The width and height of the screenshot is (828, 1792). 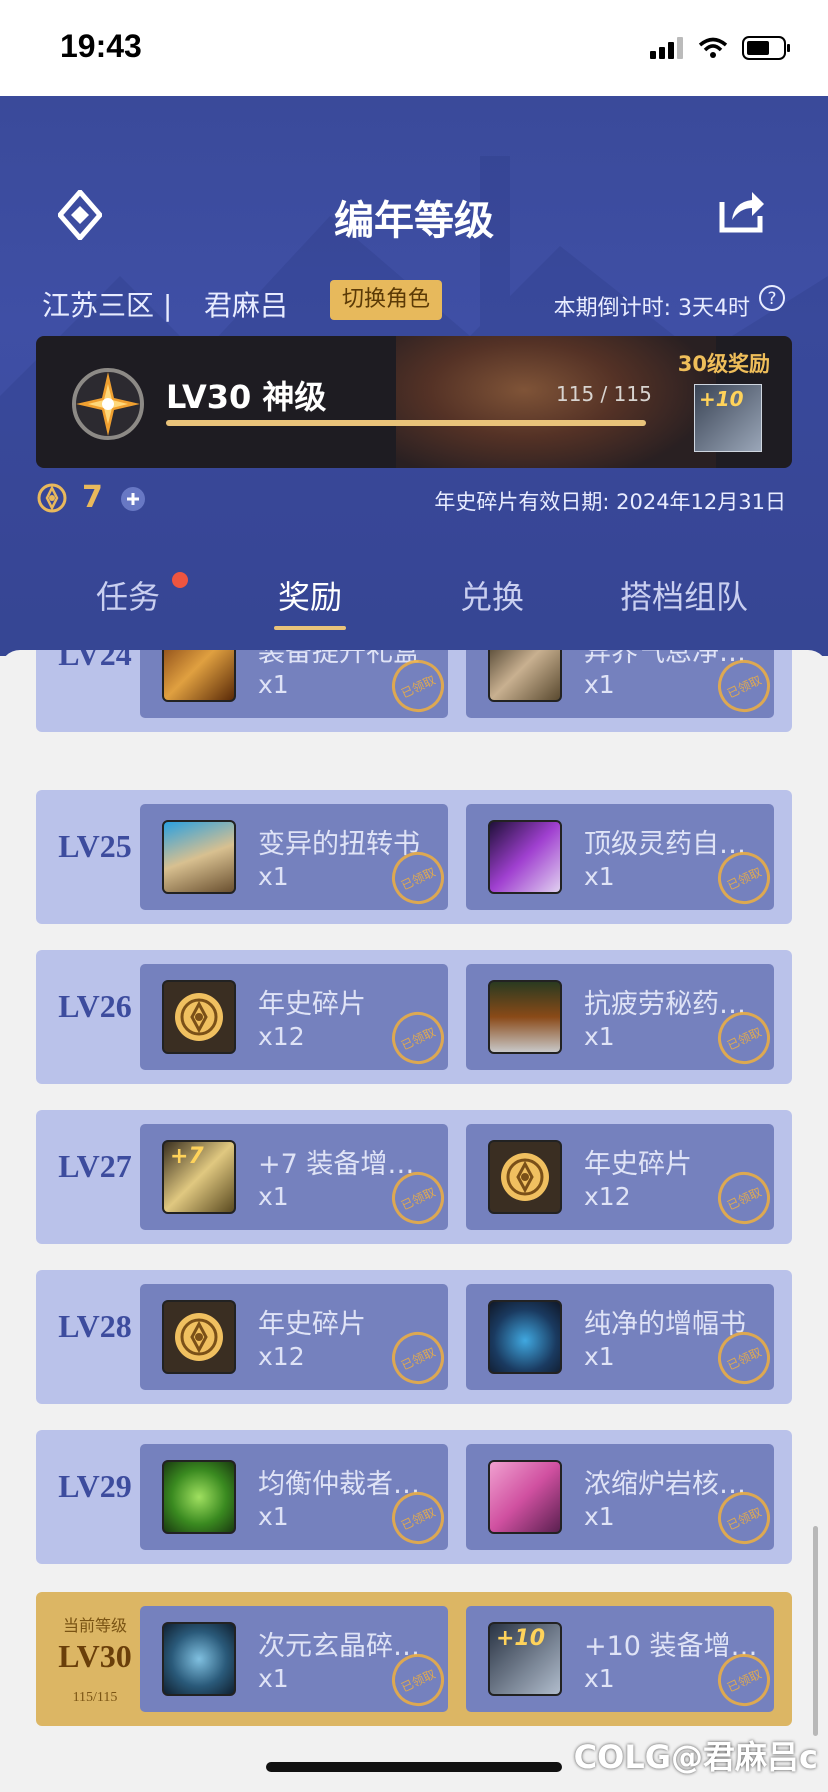 I want to click on row-level-label: LV29, so click(x=95, y=1486).